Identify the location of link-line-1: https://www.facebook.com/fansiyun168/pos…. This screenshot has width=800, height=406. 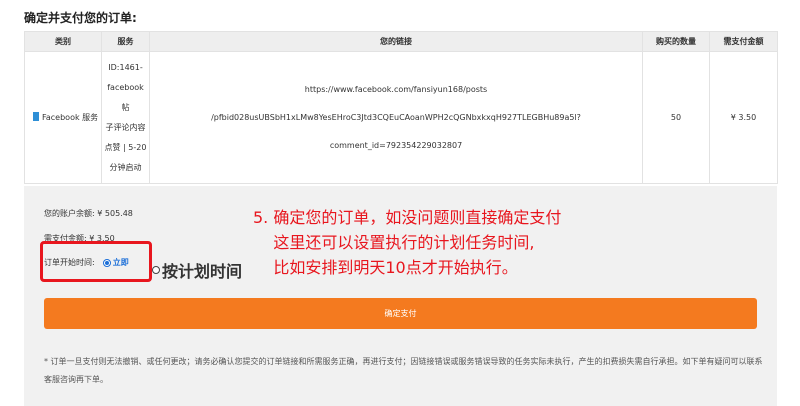
(396, 89).